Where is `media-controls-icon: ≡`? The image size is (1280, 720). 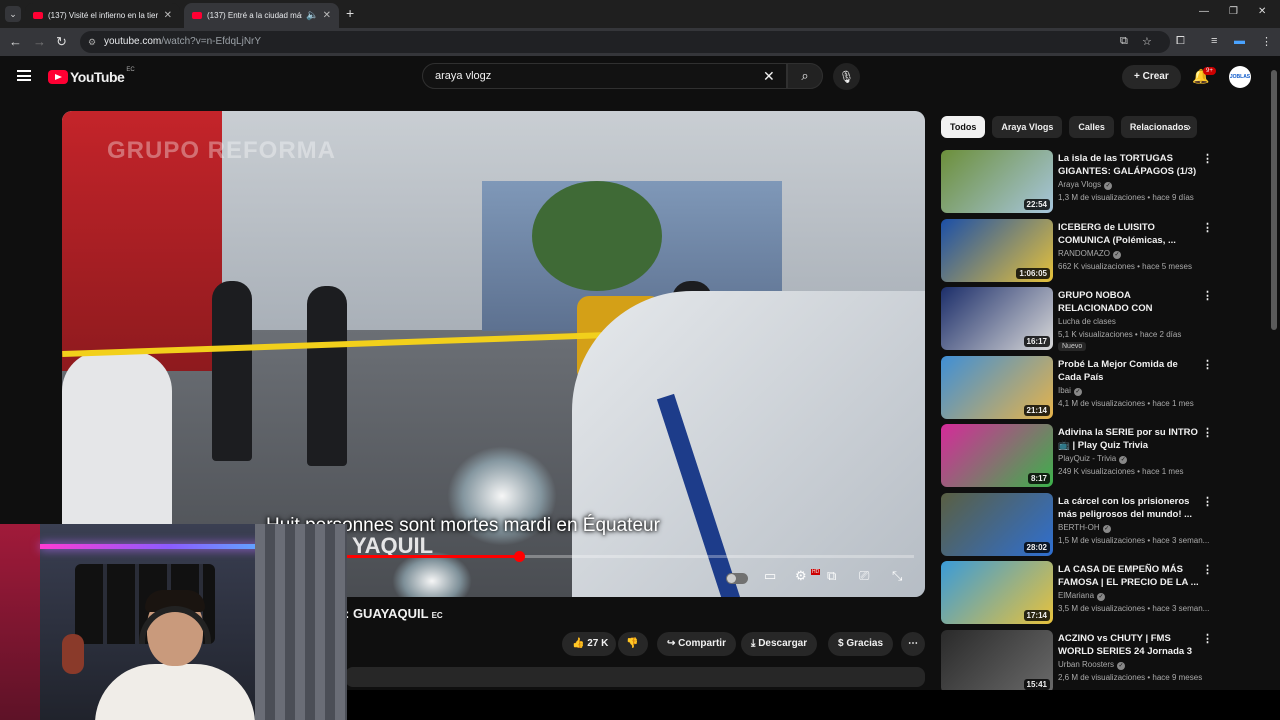 media-controls-icon: ≡ is located at coordinates (1214, 41).